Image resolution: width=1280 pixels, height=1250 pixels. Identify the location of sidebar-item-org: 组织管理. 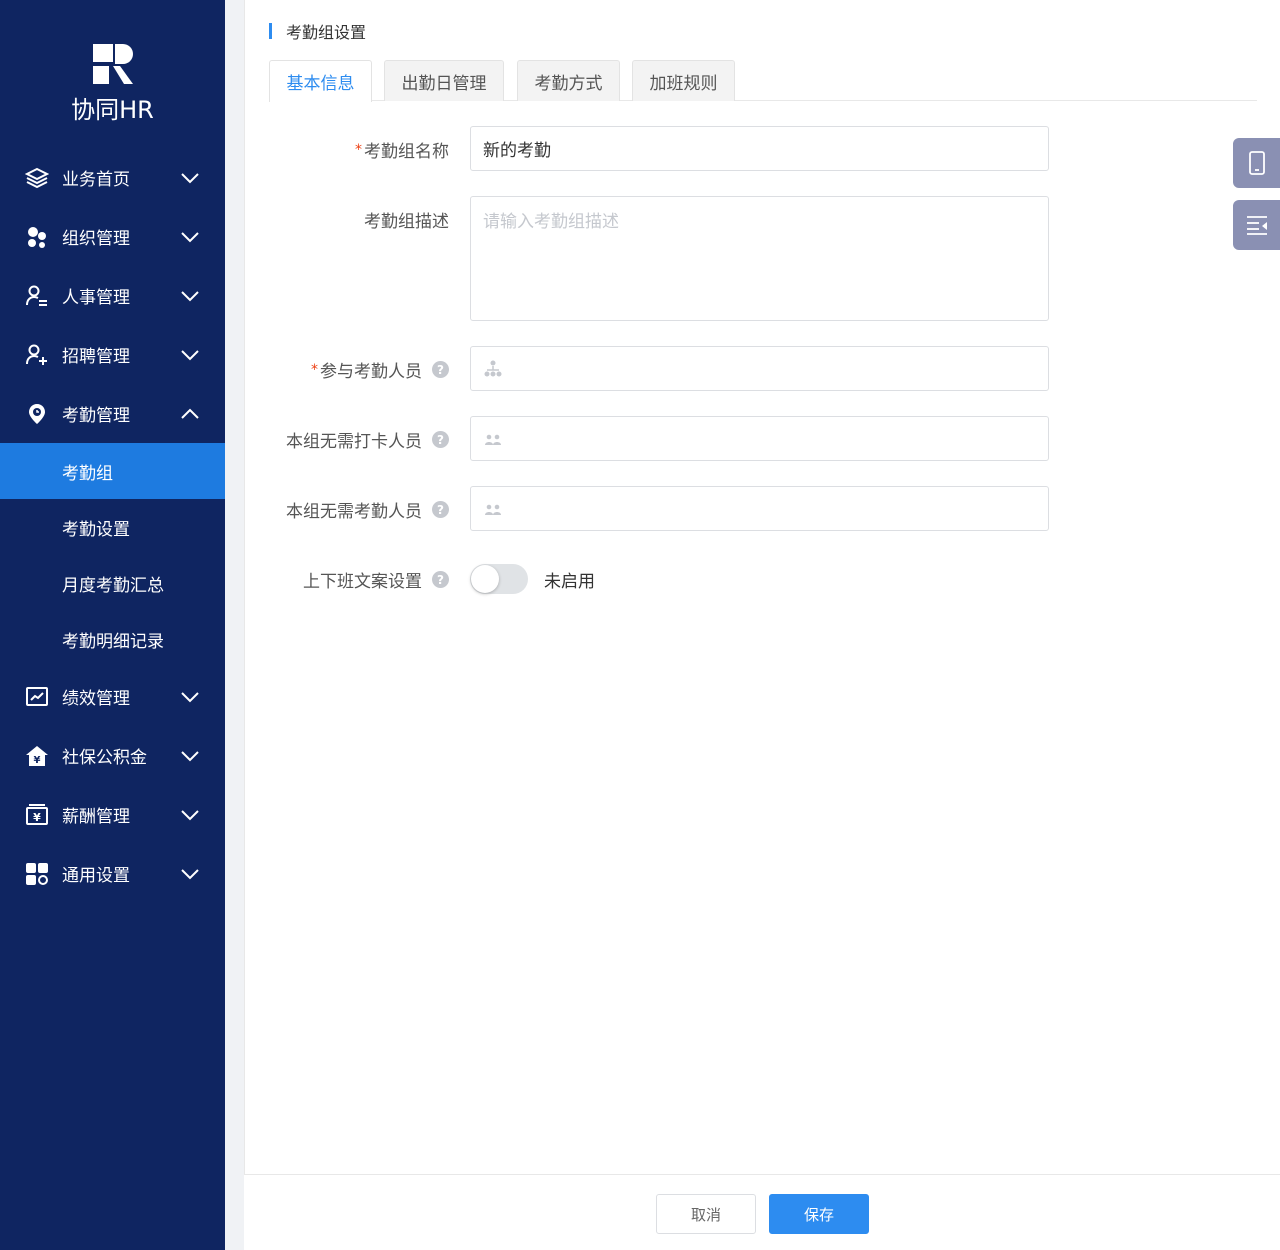
(112, 236).